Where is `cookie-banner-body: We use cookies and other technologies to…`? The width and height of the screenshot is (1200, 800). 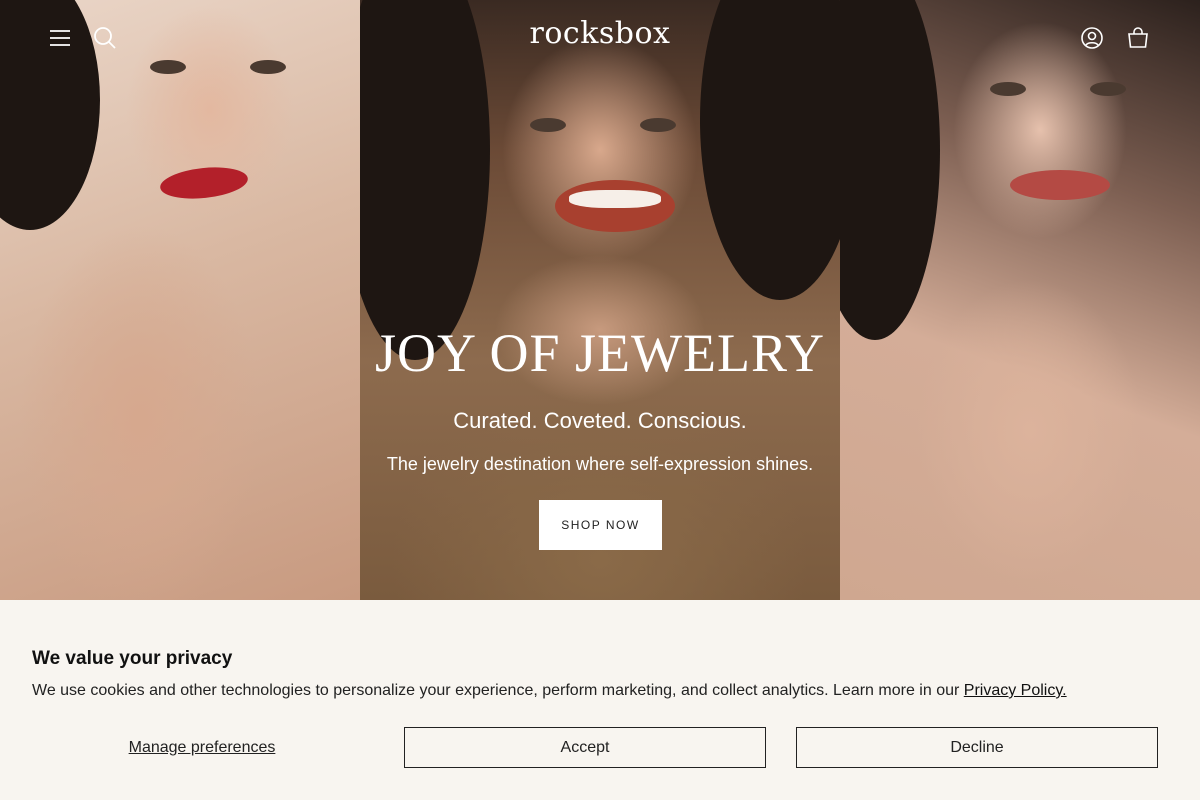
cookie-banner-body: We use cookies and other technologies to… is located at coordinates (496, 690).